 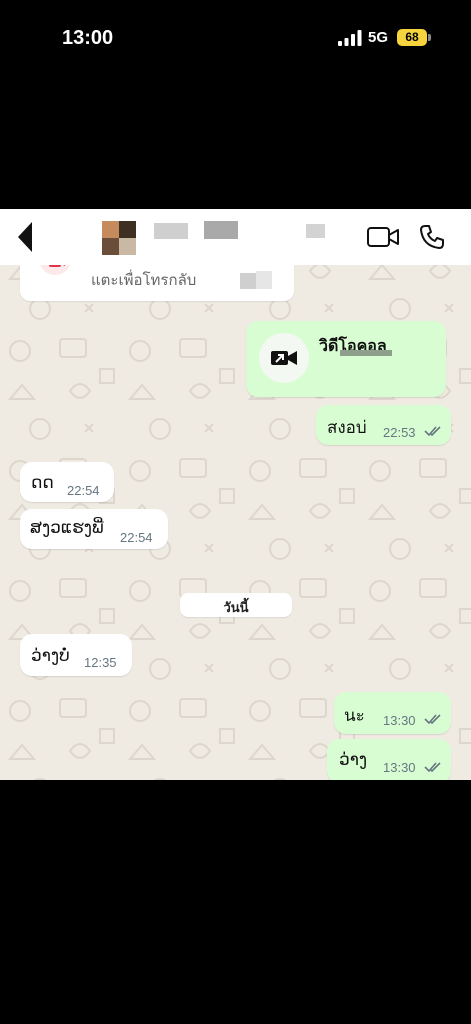 What do you see at coordinates (378, 37) in the screenshot?
I see `network-type: 5G` at bounding box center [378, 37].